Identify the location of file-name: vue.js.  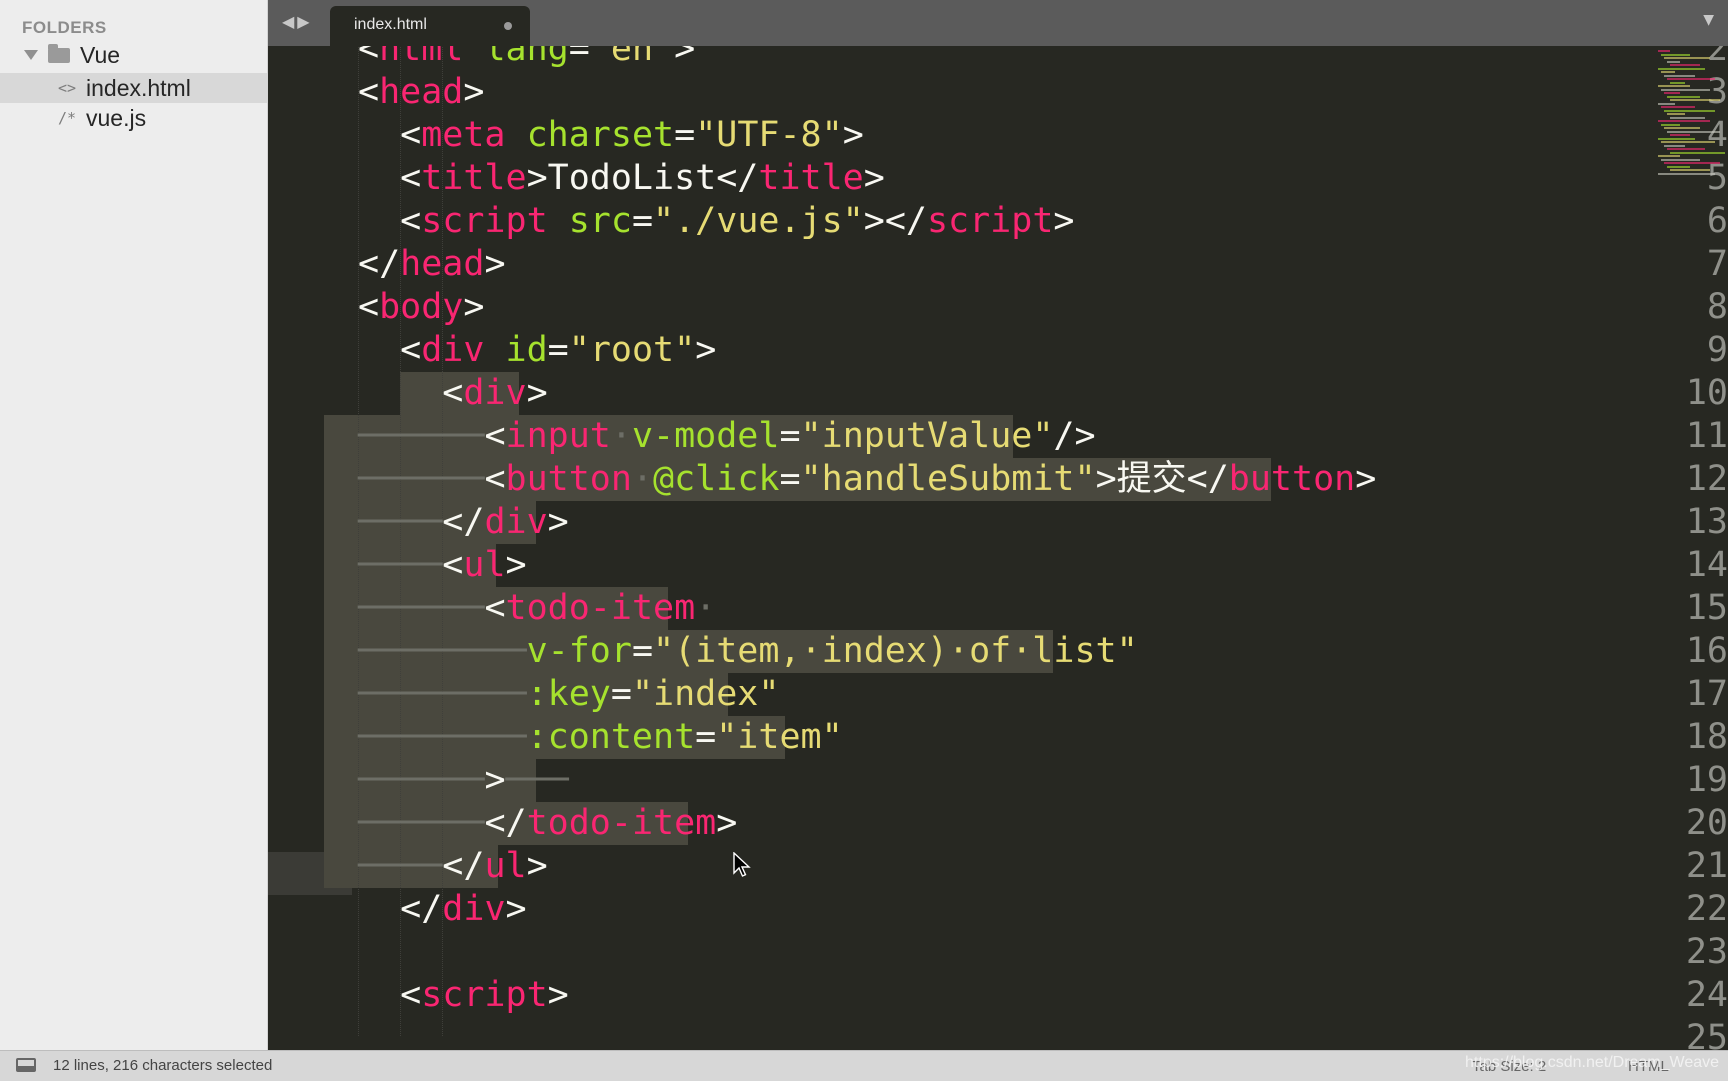
(116, 117).